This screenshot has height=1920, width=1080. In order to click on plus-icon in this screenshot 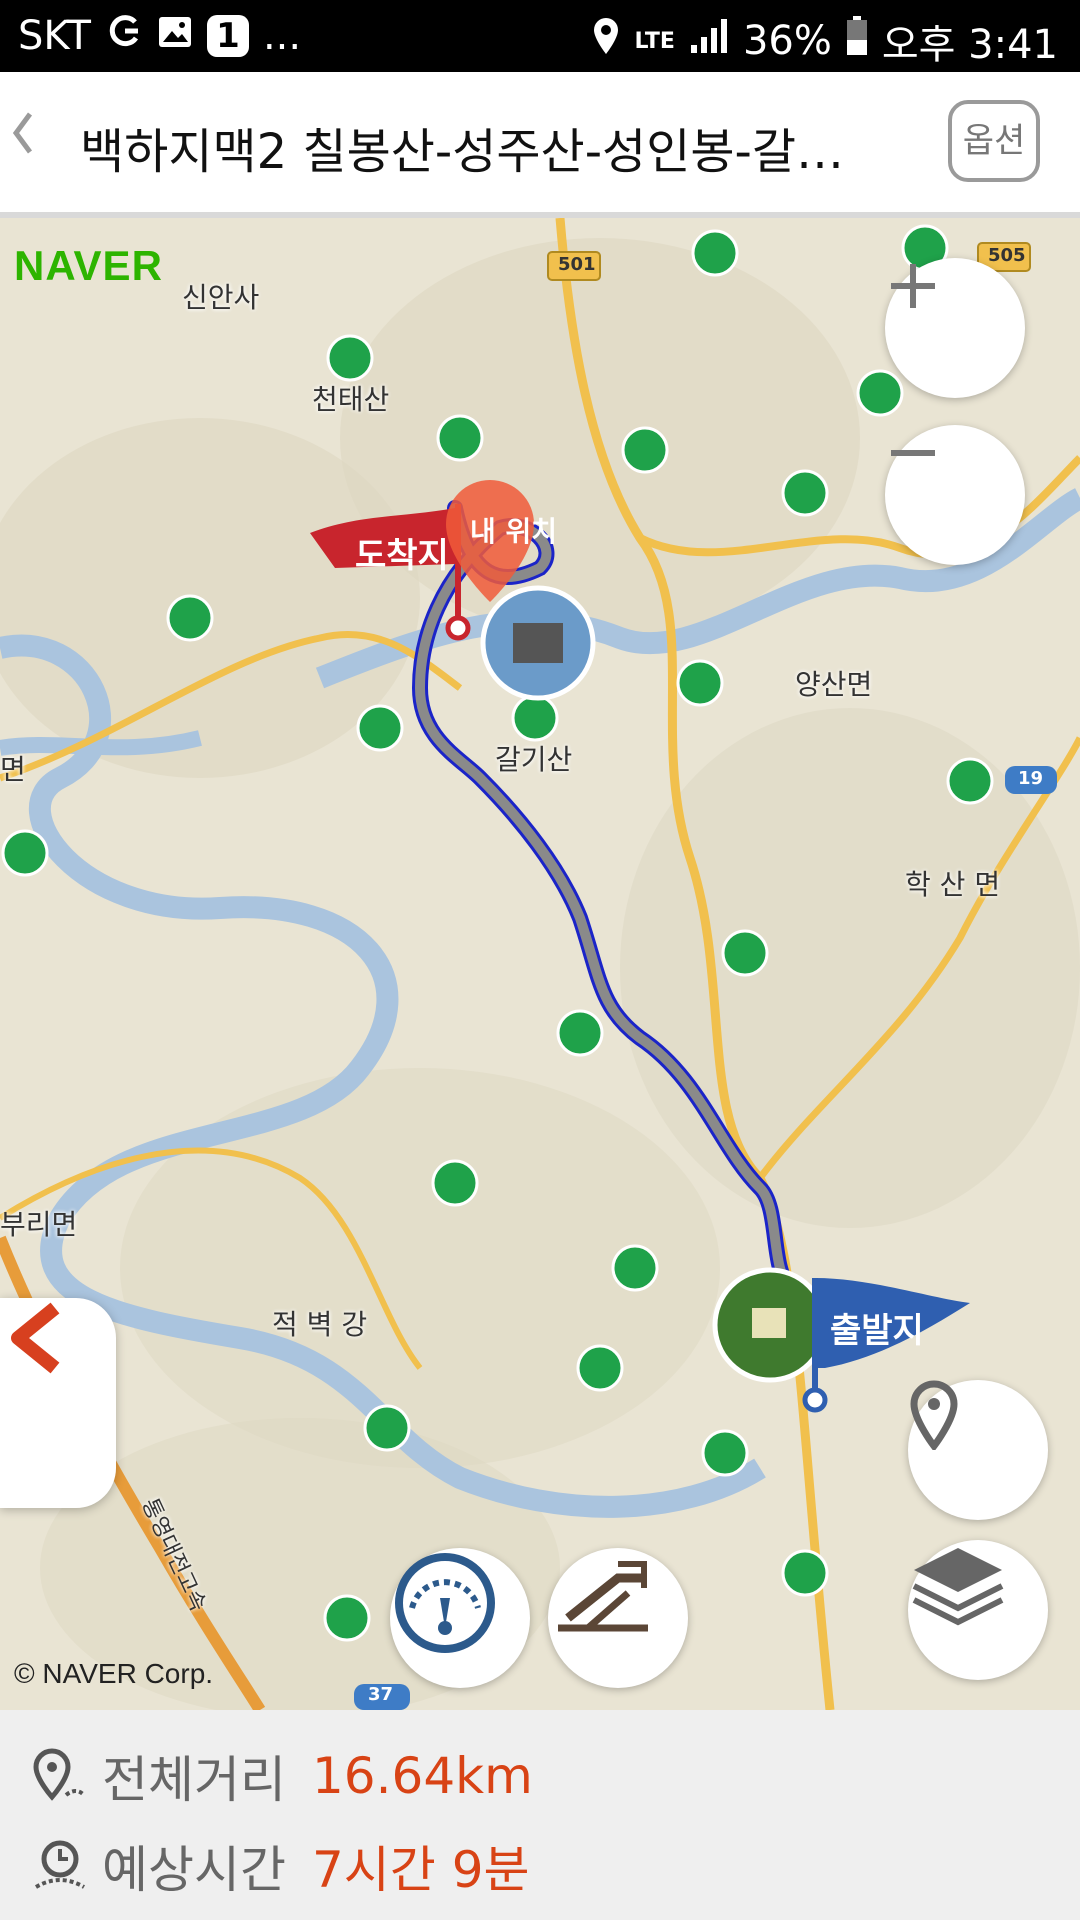, I will do `click(913, 286)`.